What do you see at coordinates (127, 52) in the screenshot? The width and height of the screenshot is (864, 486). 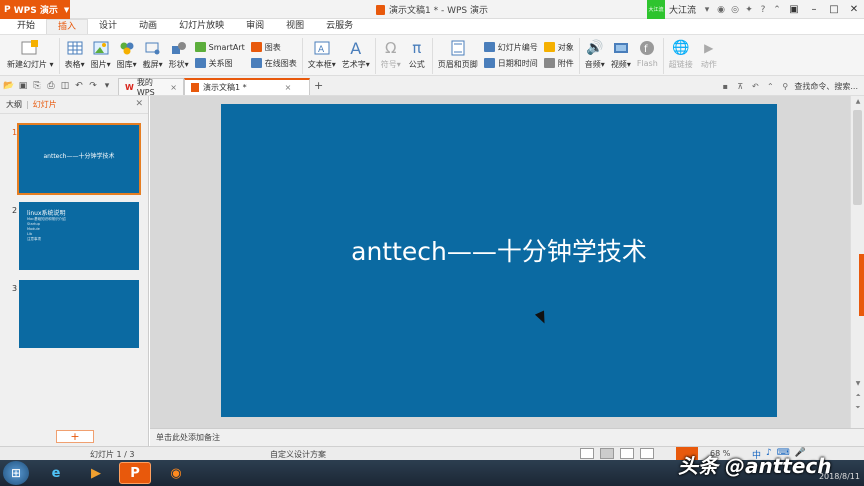 I see `gallery-button: 图库▾` at bounding box center [127, 52].